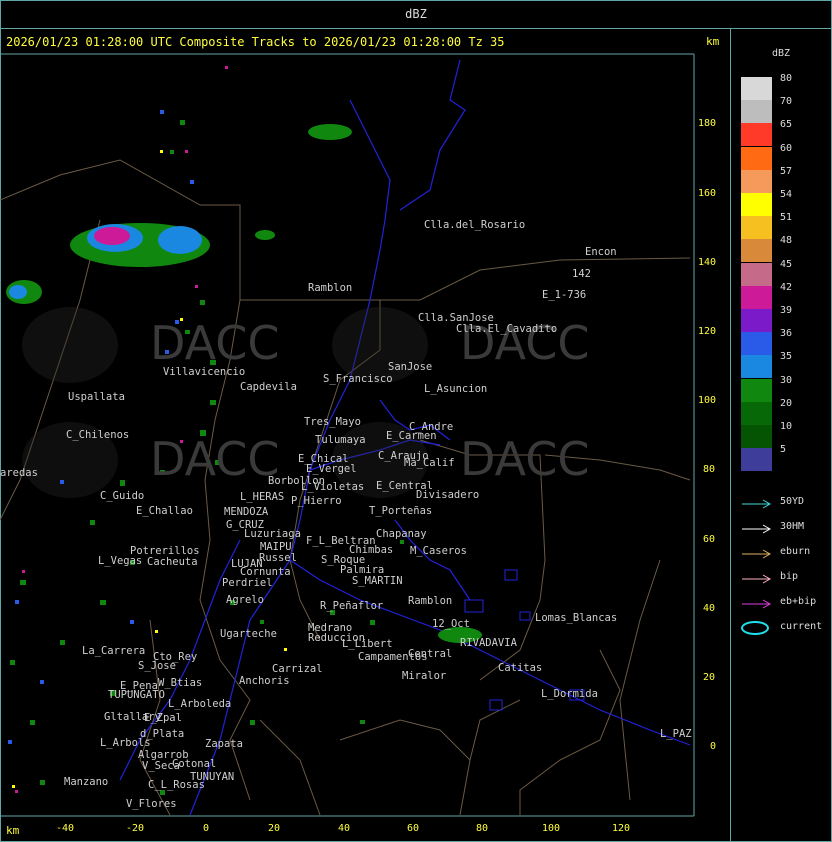 The width and height of the screenshot is (832, 842). I want to click on scale-label: 30, so click(786, 380).